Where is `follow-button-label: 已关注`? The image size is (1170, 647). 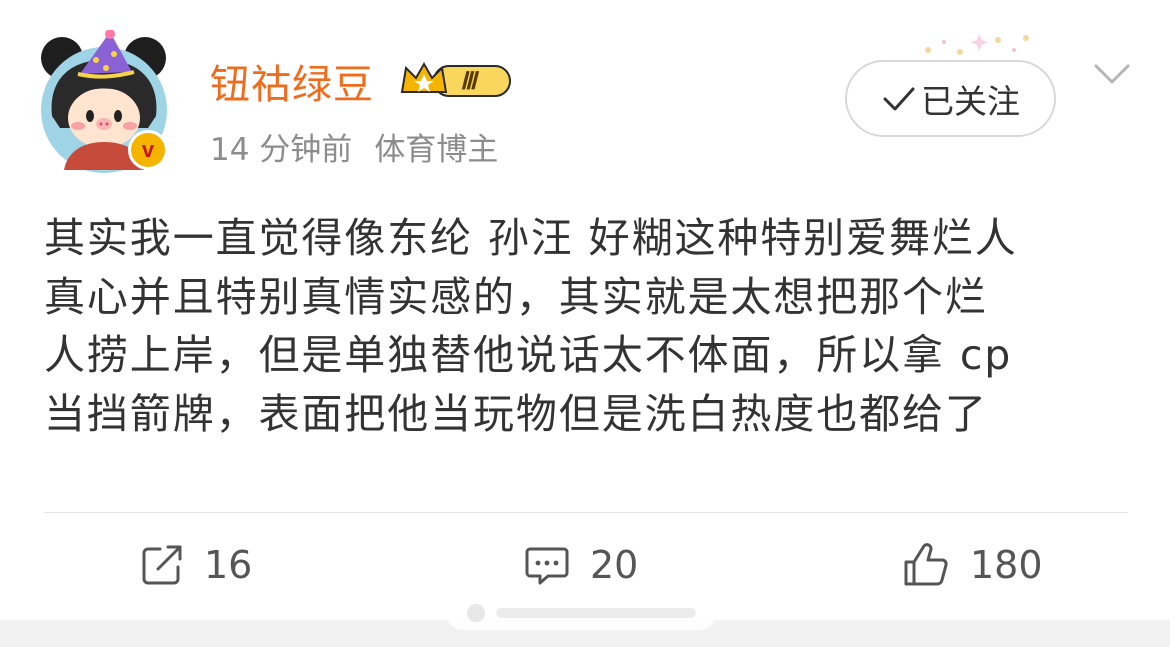
follow-button-label: 已关注 is located at coordinates (970, 101).